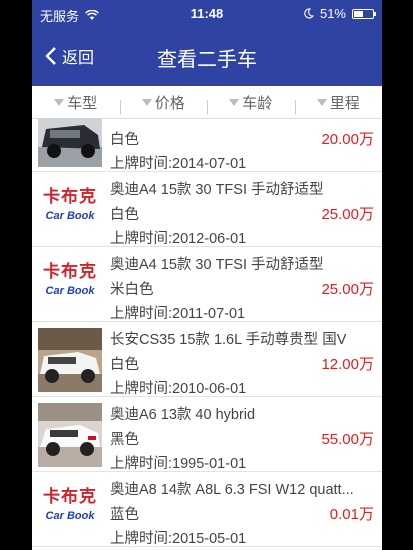 The image size is (413, 550). What do you see at coordinates (332, 13) in the screenshot?
I see `battery-percent: 51%` at bounding box center [332, 13].